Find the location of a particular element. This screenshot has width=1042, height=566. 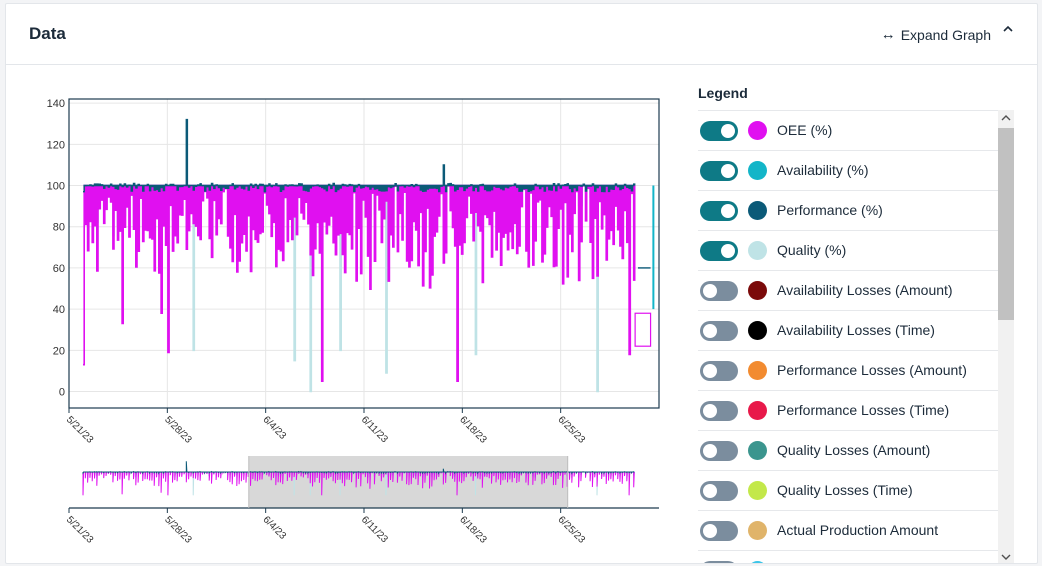

navigator-x-tick-label: 6/11/23 is located at coordinates (374, 529).